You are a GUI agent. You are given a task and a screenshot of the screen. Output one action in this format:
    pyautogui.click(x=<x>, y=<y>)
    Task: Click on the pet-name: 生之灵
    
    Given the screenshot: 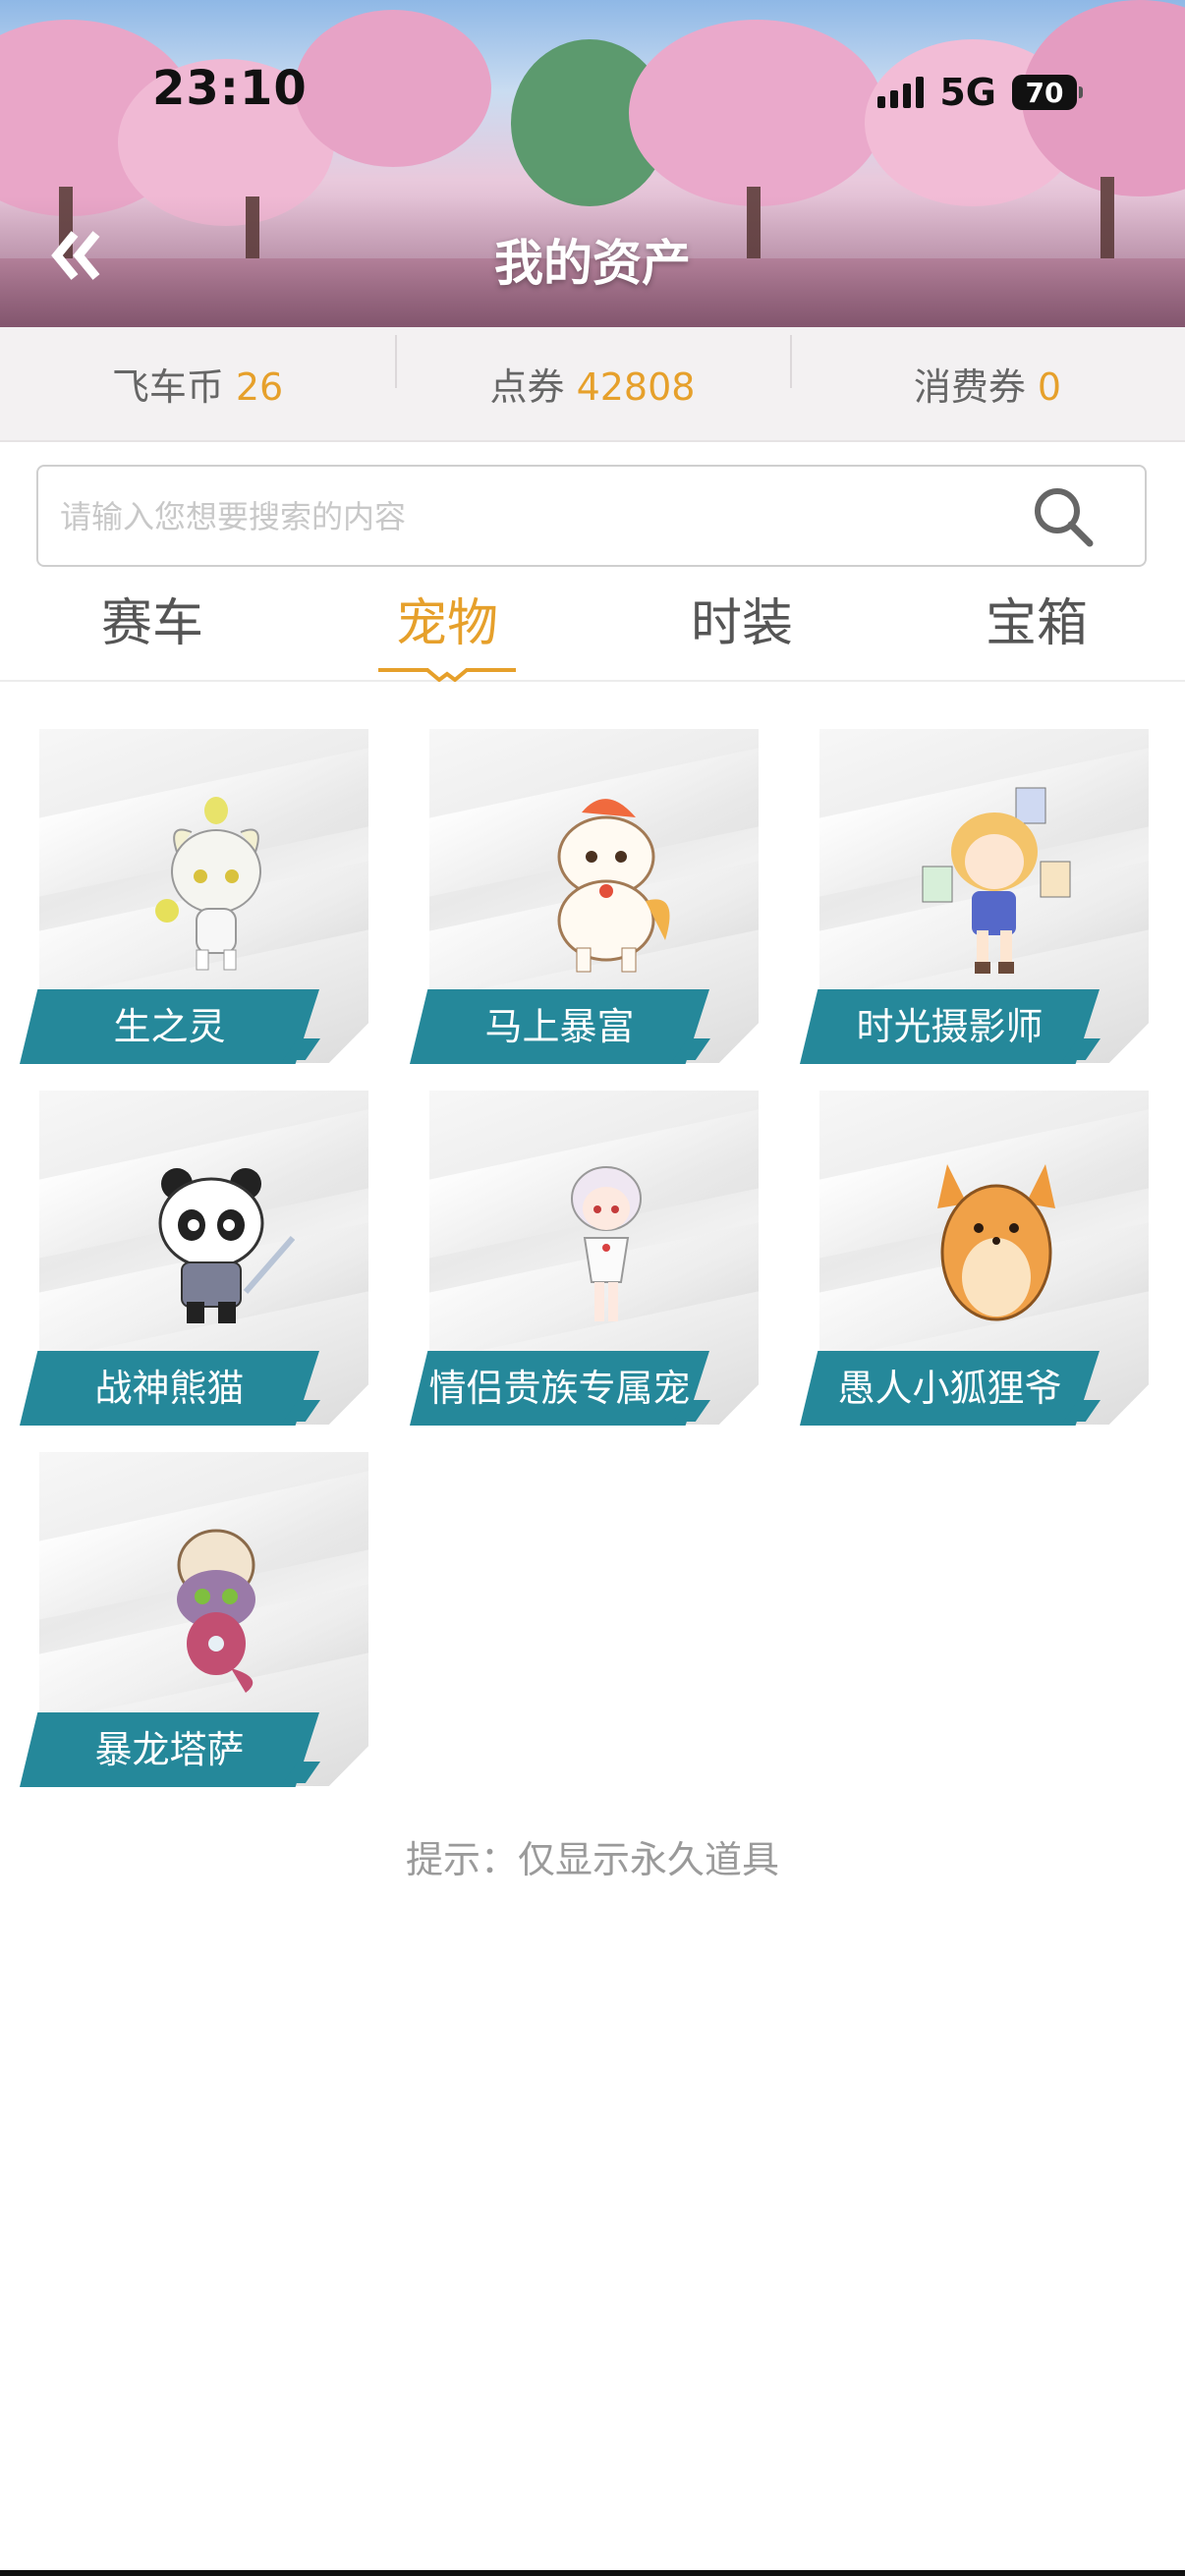 What is the action you would take?
    pyautogui.click(x=169, y=1026)
    